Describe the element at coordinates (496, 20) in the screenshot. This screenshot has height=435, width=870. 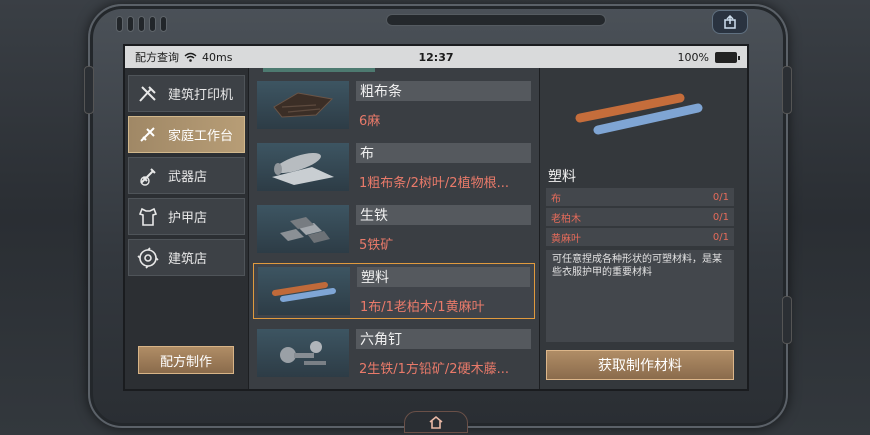
I see `top-slot` at that location.